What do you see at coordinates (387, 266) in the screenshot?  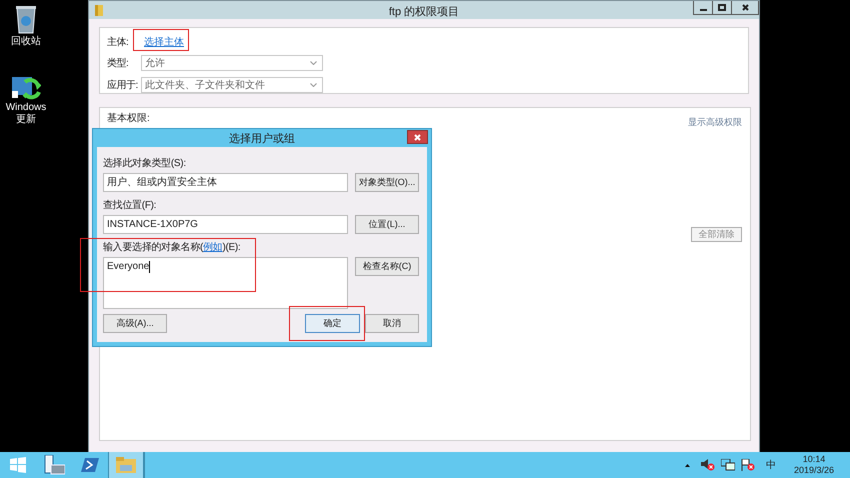 I see `check-names-button: 检查名称(C)` at bounding box center [387, 266].